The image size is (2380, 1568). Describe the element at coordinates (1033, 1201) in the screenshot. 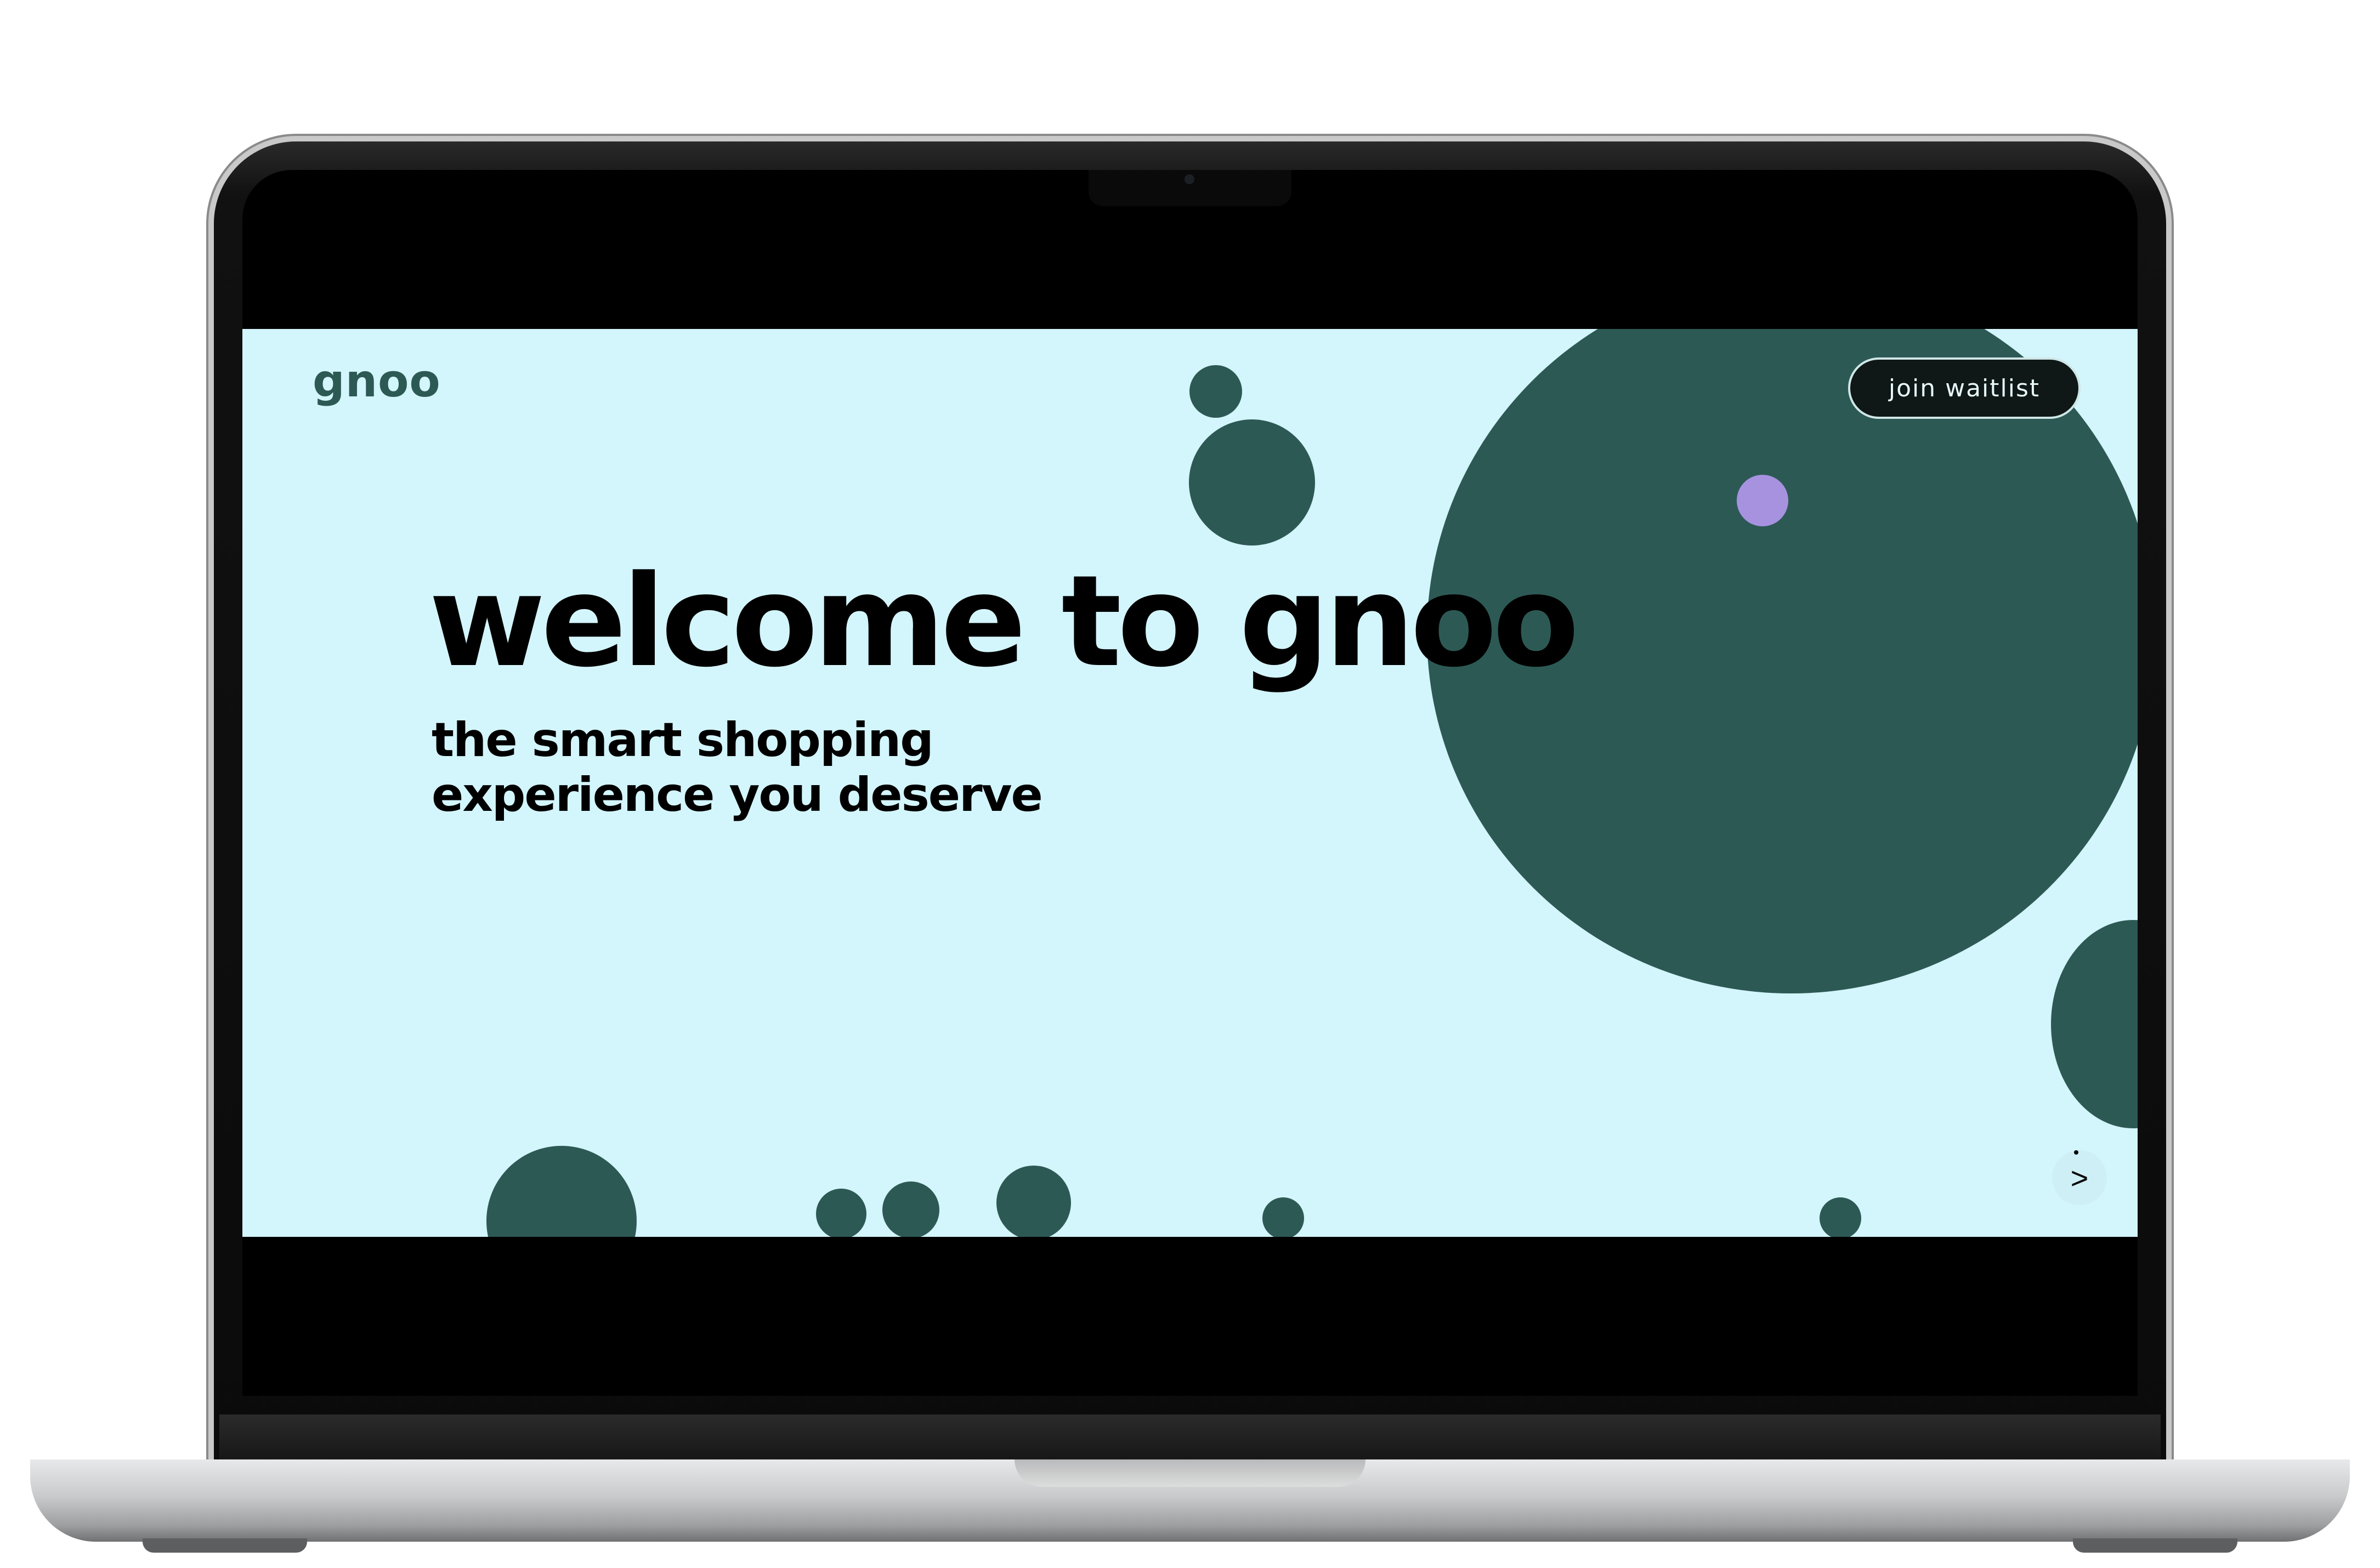

I see `bottom-circle-medium-decoration` at that location.